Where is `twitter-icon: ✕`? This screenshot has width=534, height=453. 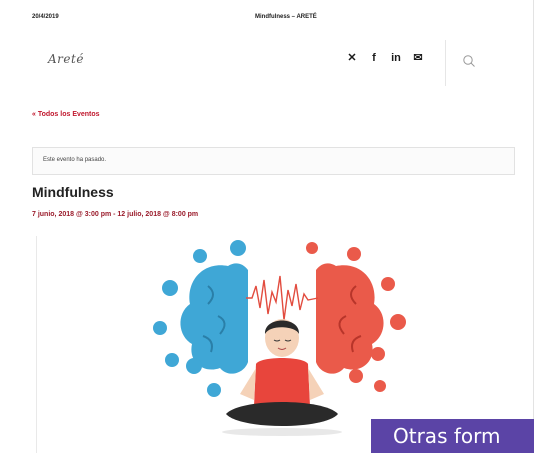
twitter-icon: ✕ is located at coordinates (352, 58).